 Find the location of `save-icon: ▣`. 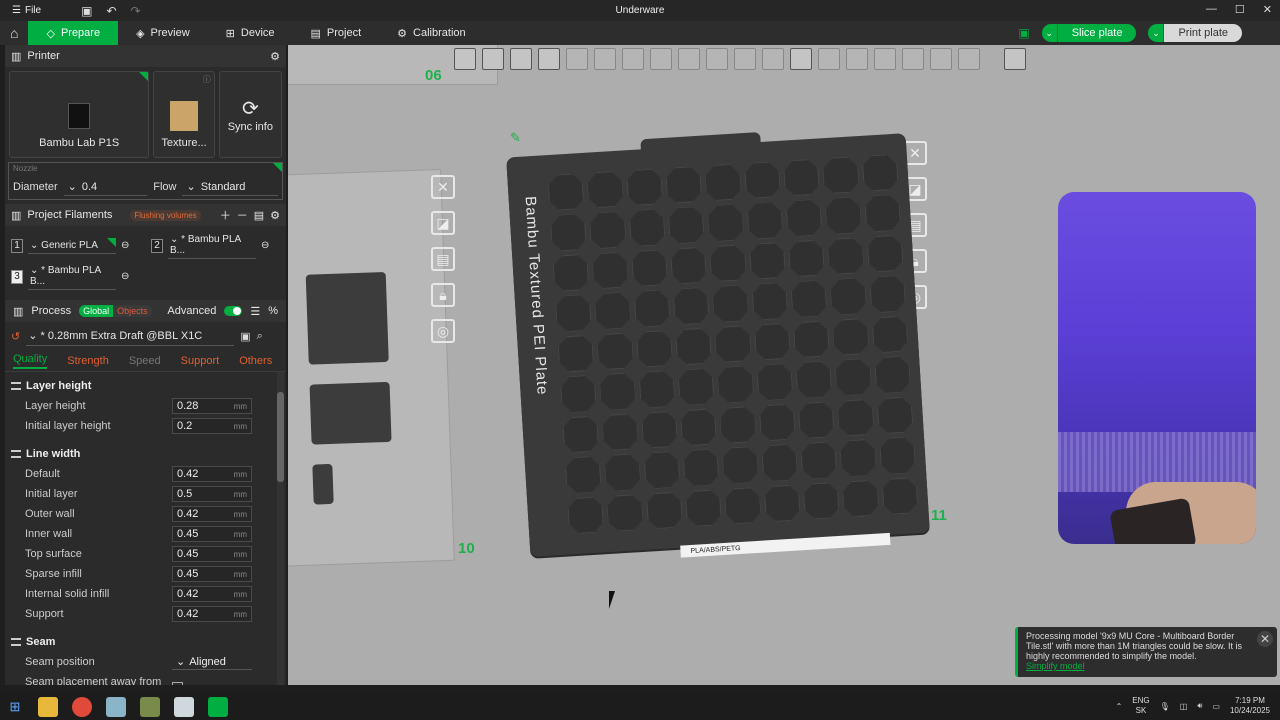

save-icon: ▣ is located at coordinates (86, 11).